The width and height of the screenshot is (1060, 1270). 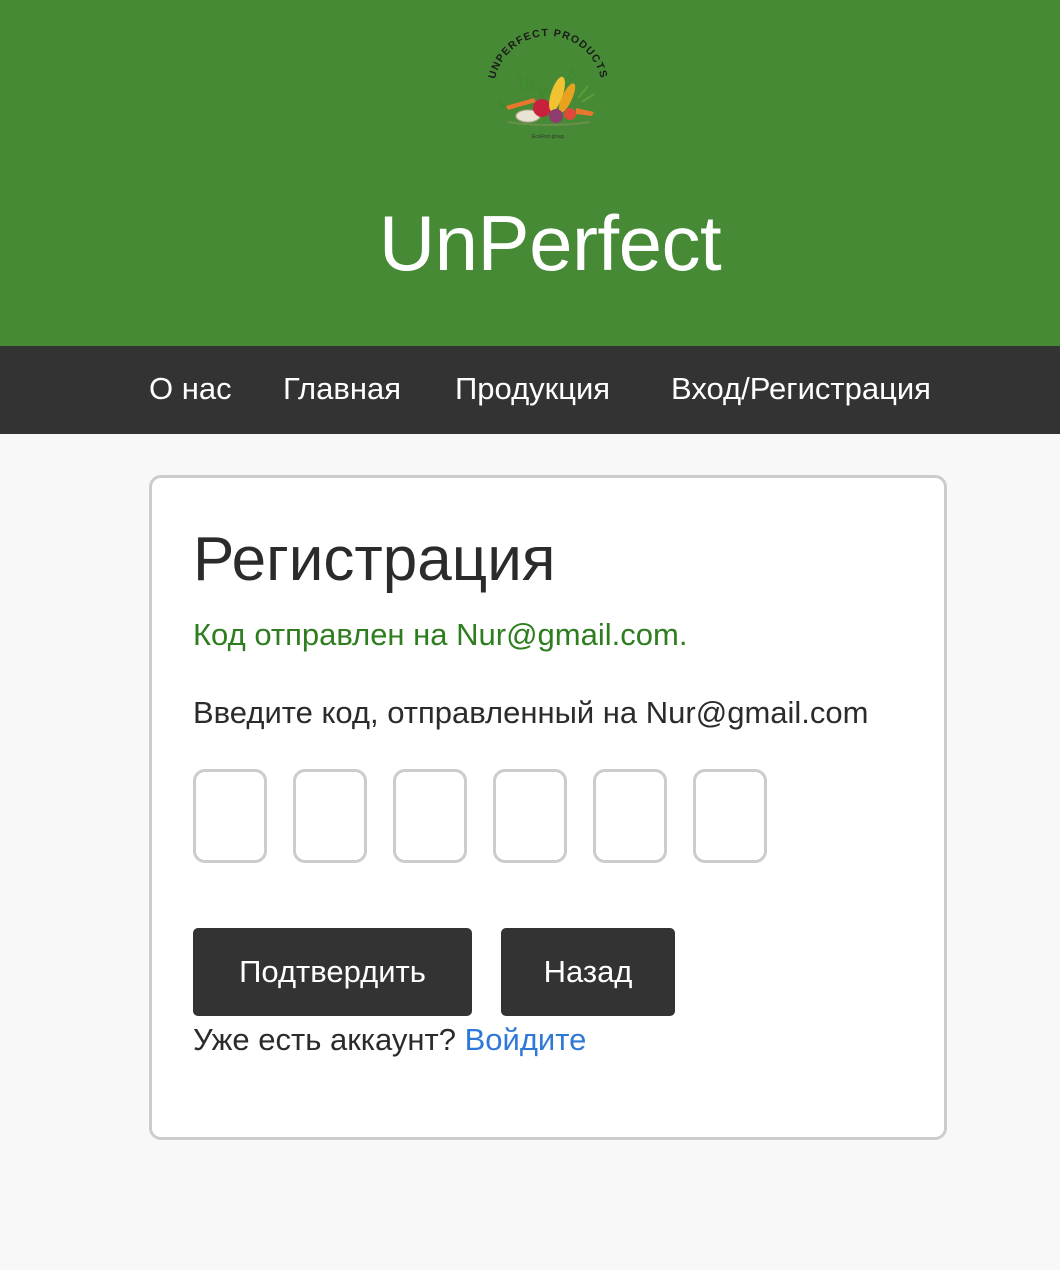 I want to click on nav-item-login-register: Вход/Регистрация, so click(x=801, y=390).